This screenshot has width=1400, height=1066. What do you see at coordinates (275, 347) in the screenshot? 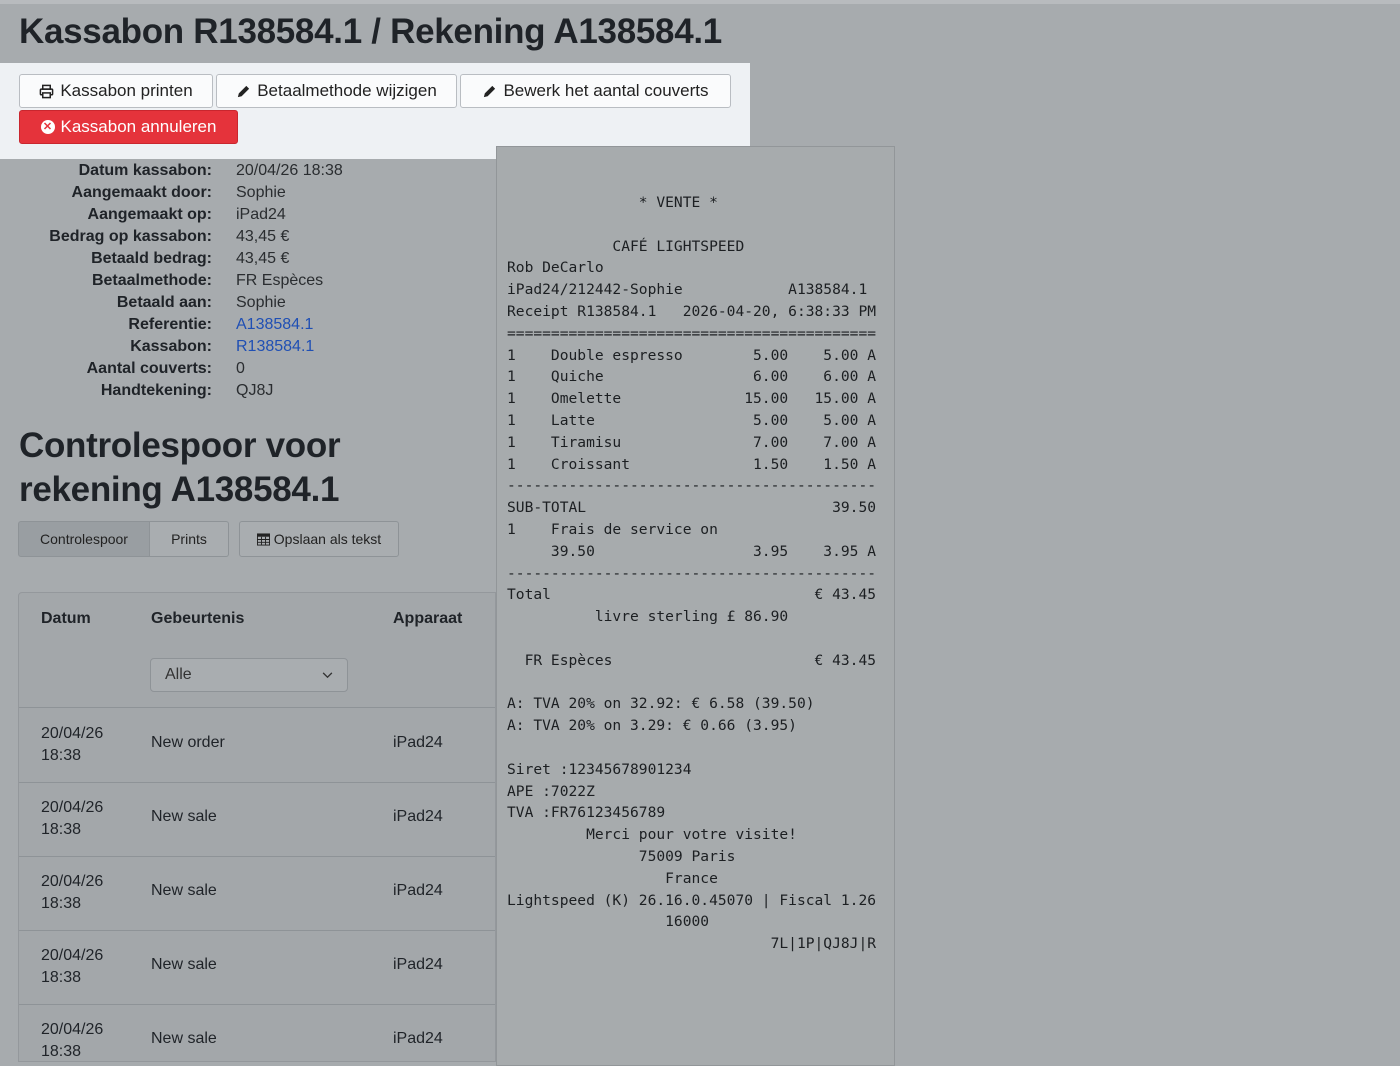
I see `receipt-link: R138584.1` at bounding box center [275, 347].